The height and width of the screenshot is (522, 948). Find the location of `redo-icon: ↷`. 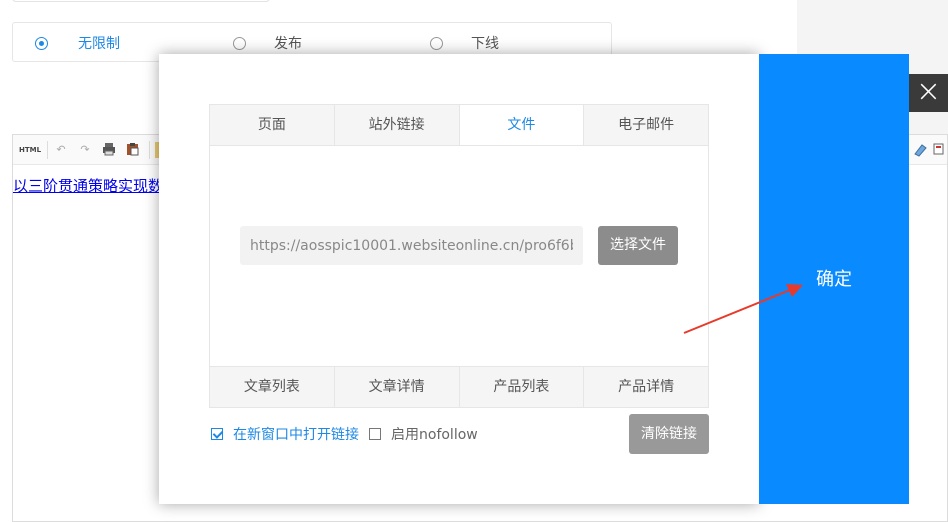

redo-icon: ↷ is located at coordinates (85, 150).